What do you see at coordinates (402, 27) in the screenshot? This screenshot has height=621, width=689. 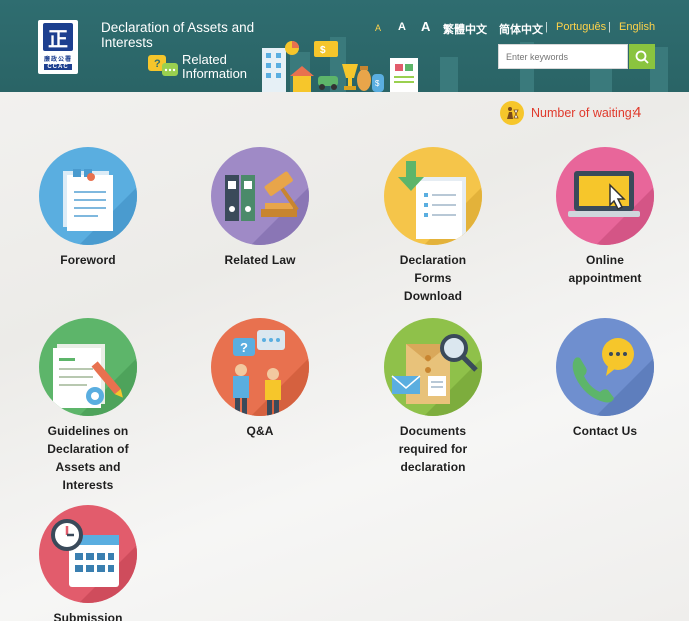 I see `font-size-medium: A` at bounding box center [402, 27].